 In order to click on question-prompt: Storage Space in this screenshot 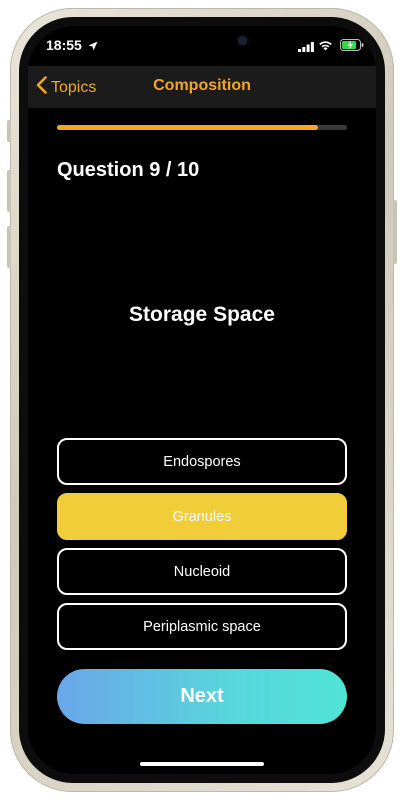, I will do `click(202, 314)`.